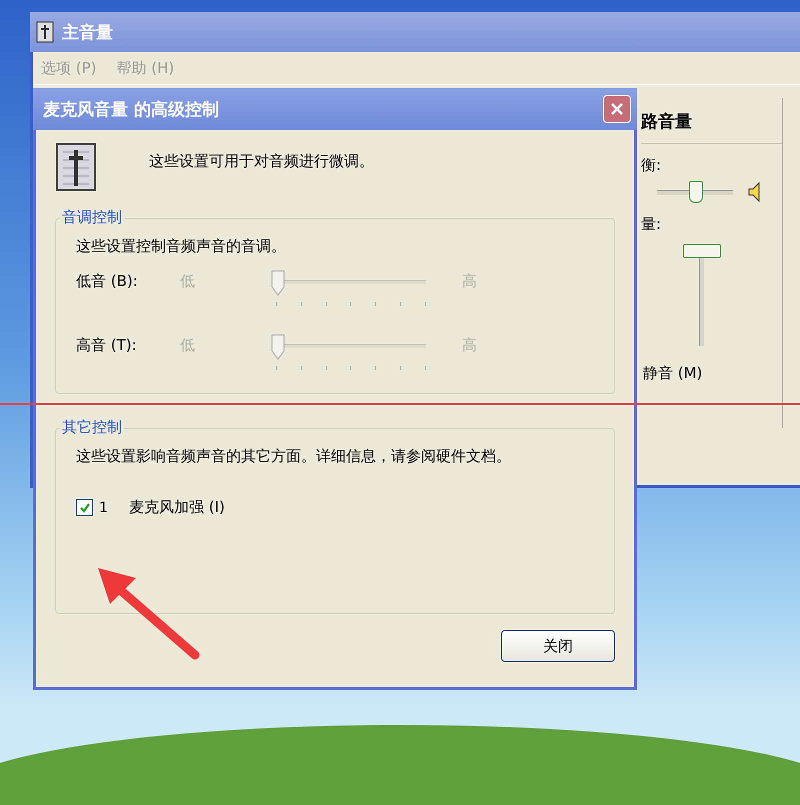 Image resolution: width=800 pixels, height=805 pixels. Describe the element at coordinates (711, 127) in the screenshot. I see `channel-title: 路音量` at that location.